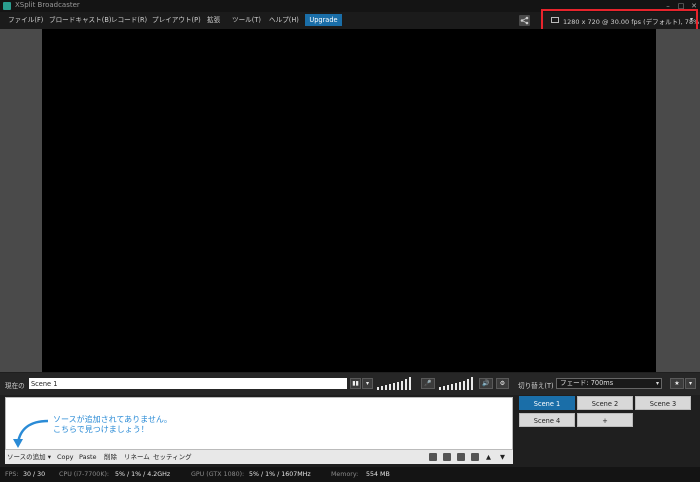  I want to click on cpu-label: CPU (i7-7700K):, so click(84, 474).